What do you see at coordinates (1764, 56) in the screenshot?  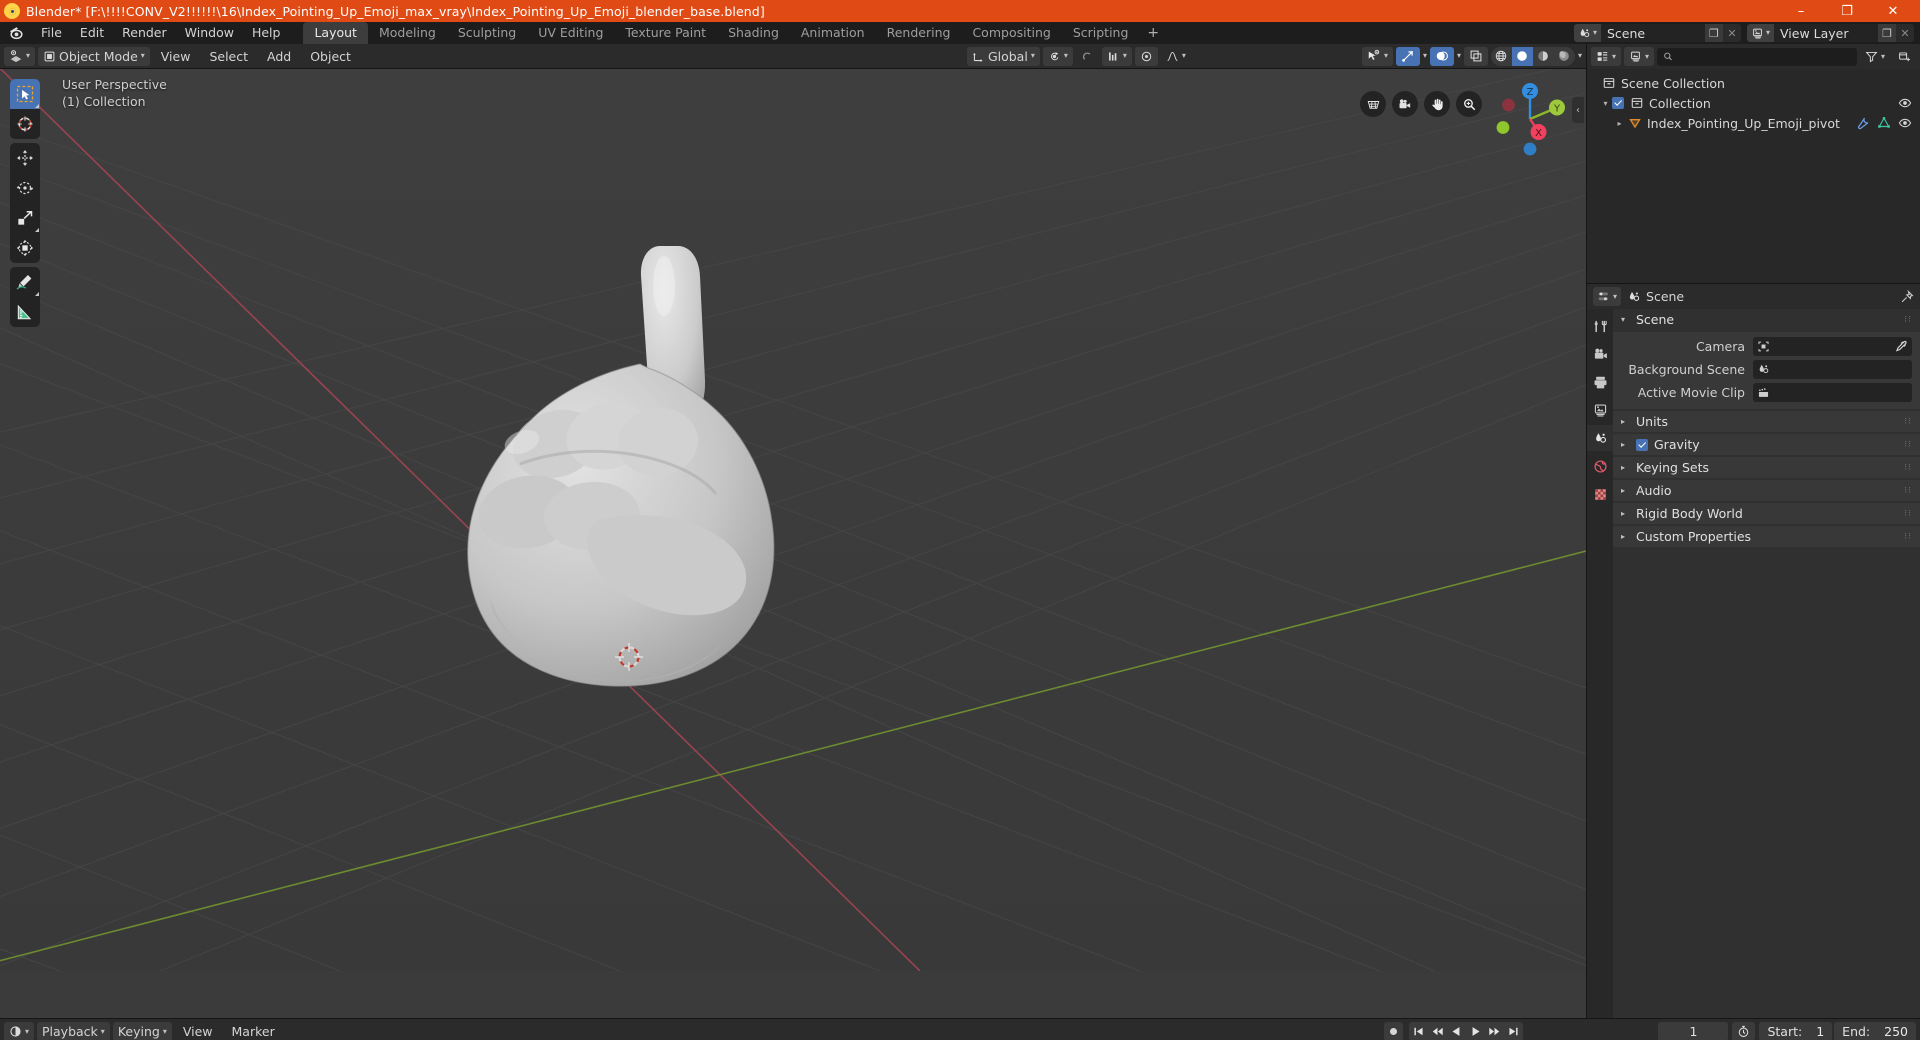 I see `outliner-search-input` at bounding box center [1764, 56].